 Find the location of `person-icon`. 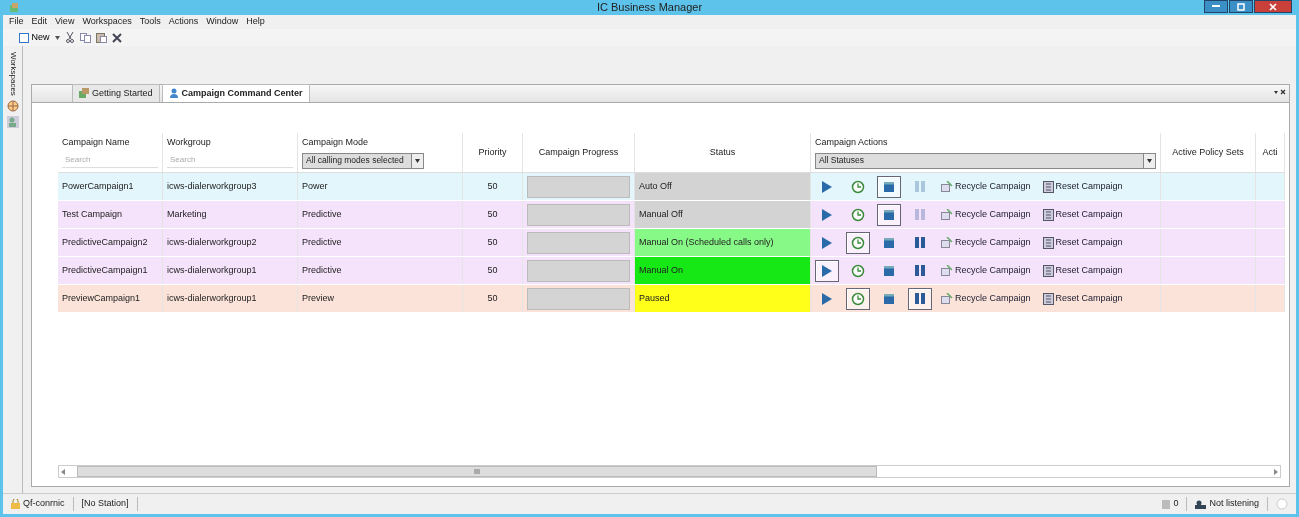

person-icon is located at coordinates (173, 93).